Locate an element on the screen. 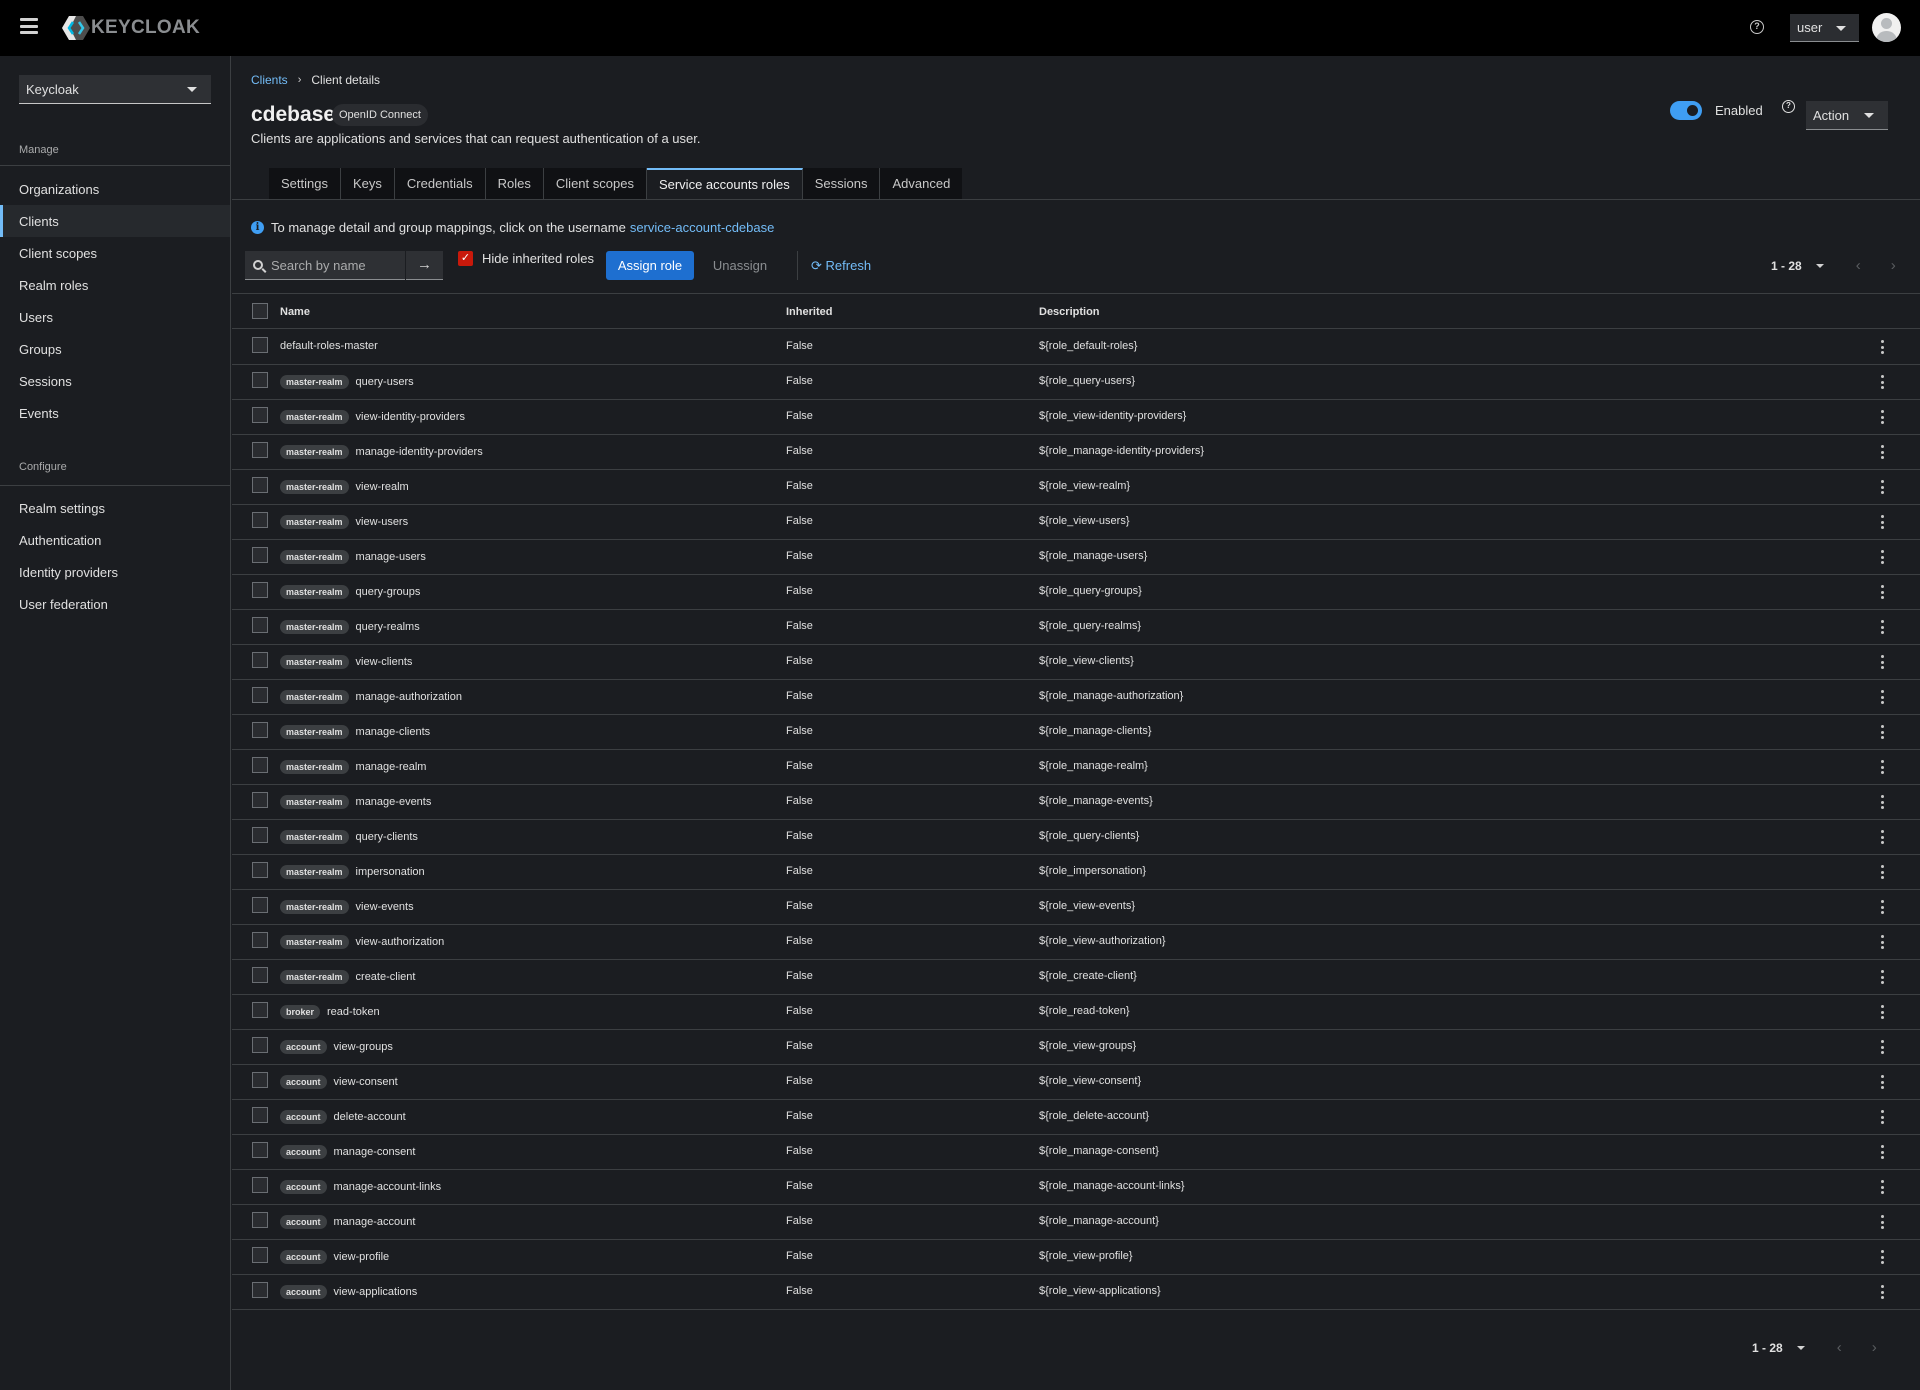 This screenshot has height=1390, width=1920. sidebar-item-clients: Clients is located at coordinates (115, 221).